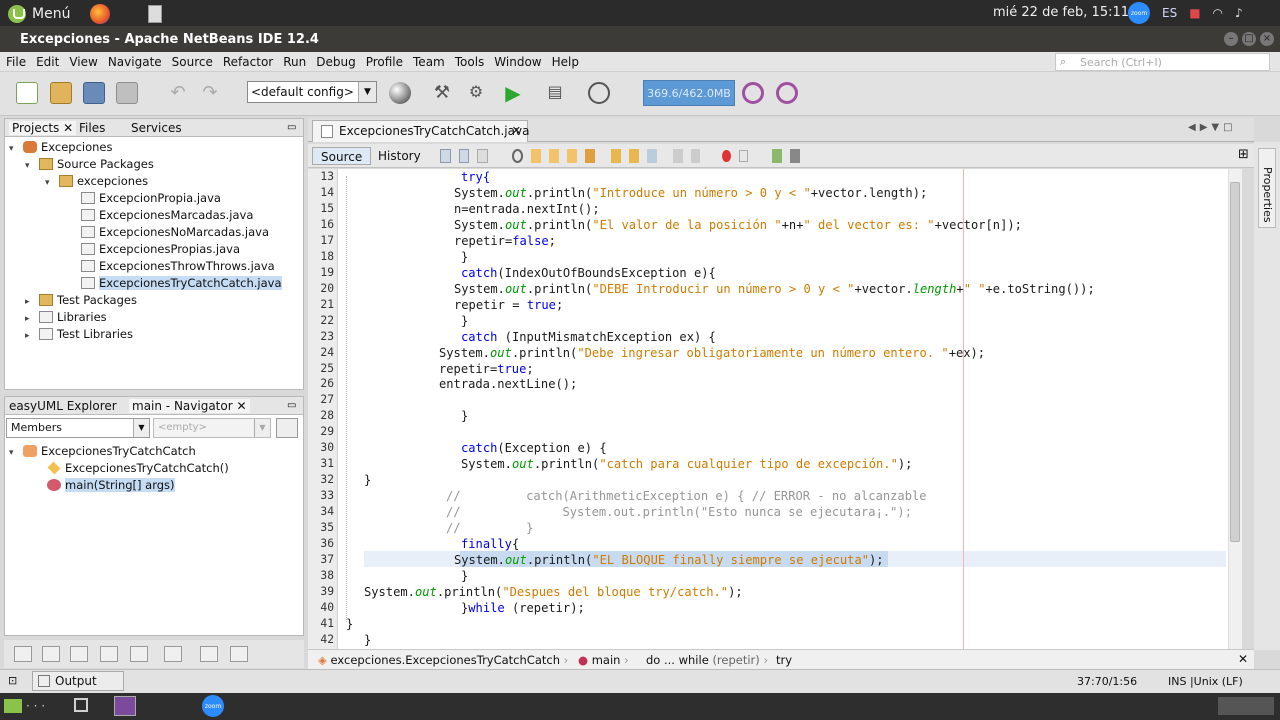  What do you see at coordinates (47, 62) in the screenshot?
I see `menu-item-edit: Edit` at bounding box center [47, 62].